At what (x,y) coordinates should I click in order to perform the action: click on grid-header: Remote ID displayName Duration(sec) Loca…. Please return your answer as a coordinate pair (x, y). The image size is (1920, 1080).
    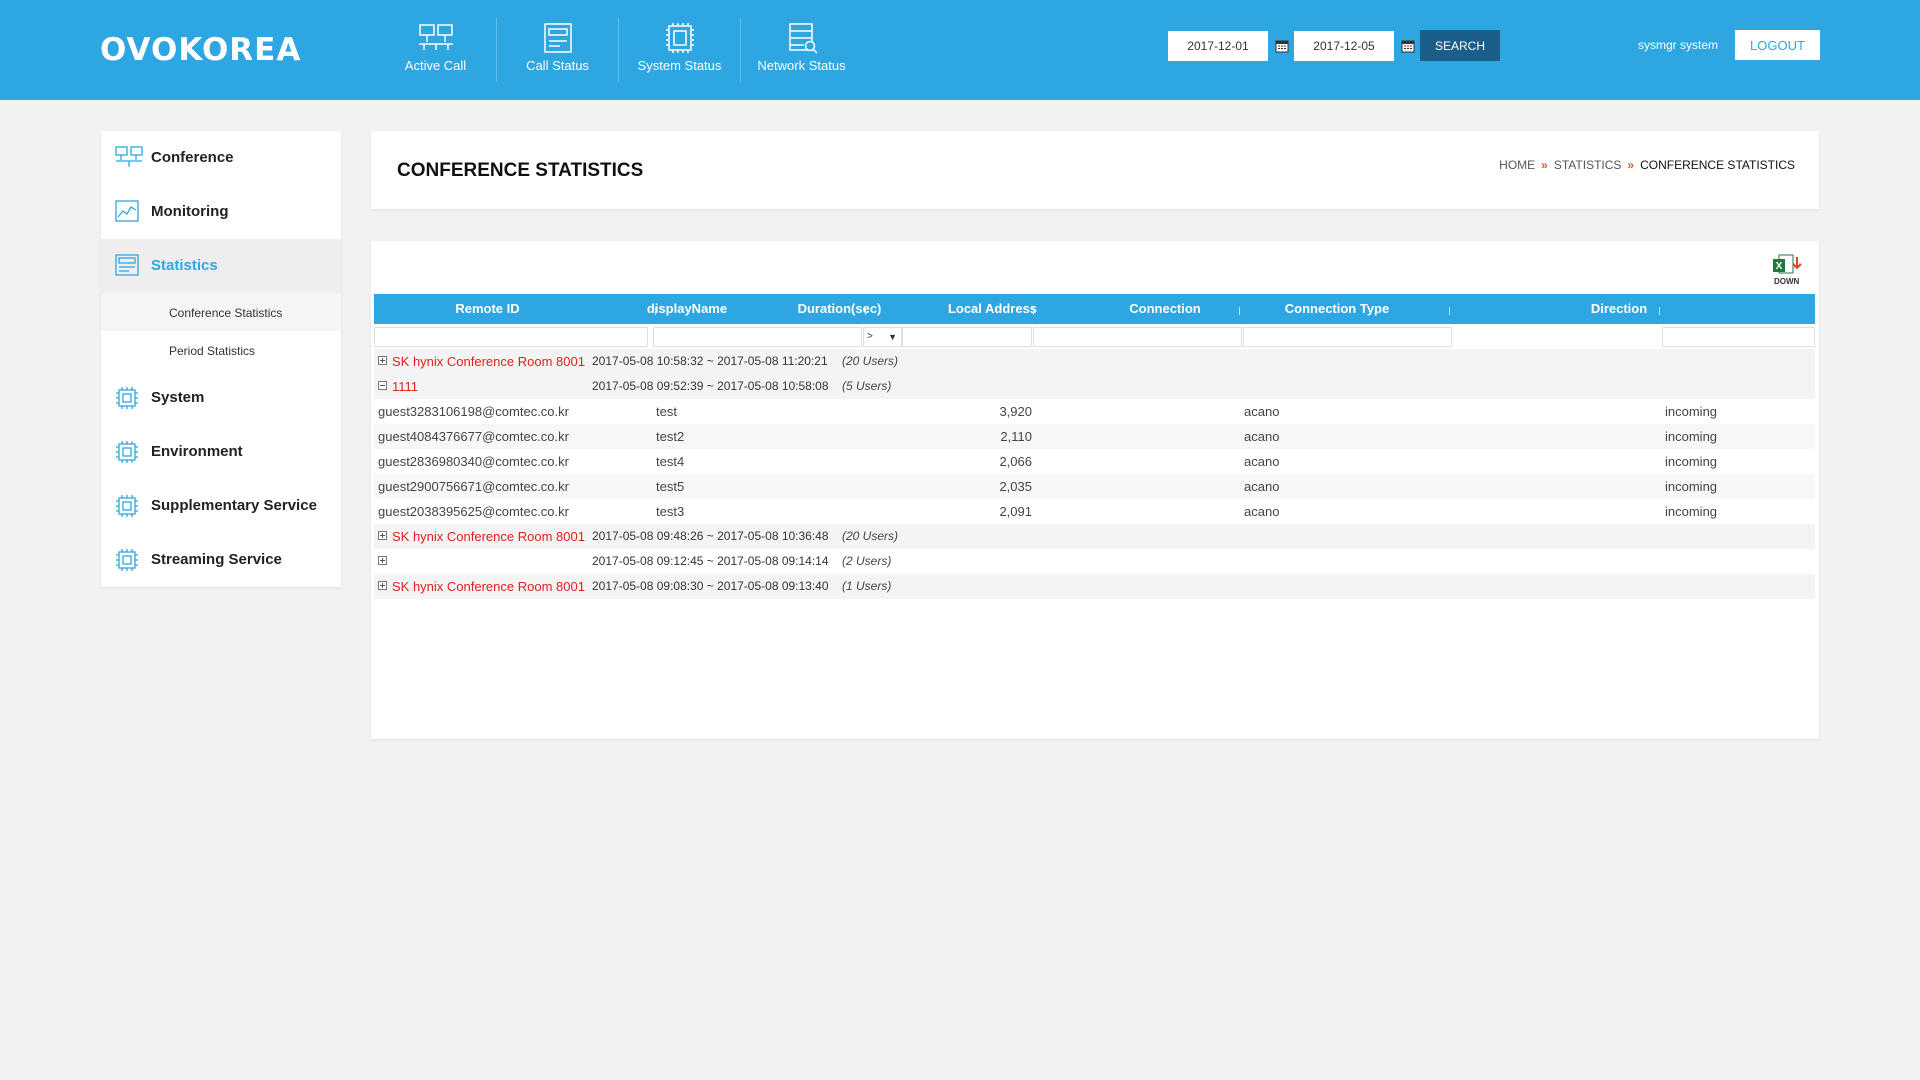
    Looking at the image, I should click on (1094, 309).